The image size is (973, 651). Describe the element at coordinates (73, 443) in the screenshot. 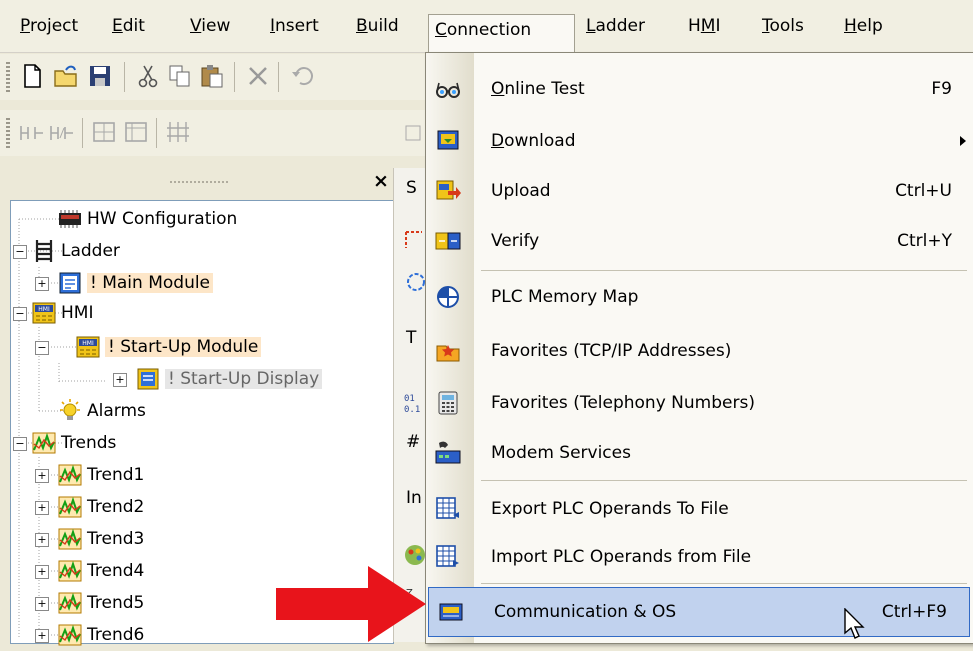

I see `tree-item-trends: Trends` at that location.